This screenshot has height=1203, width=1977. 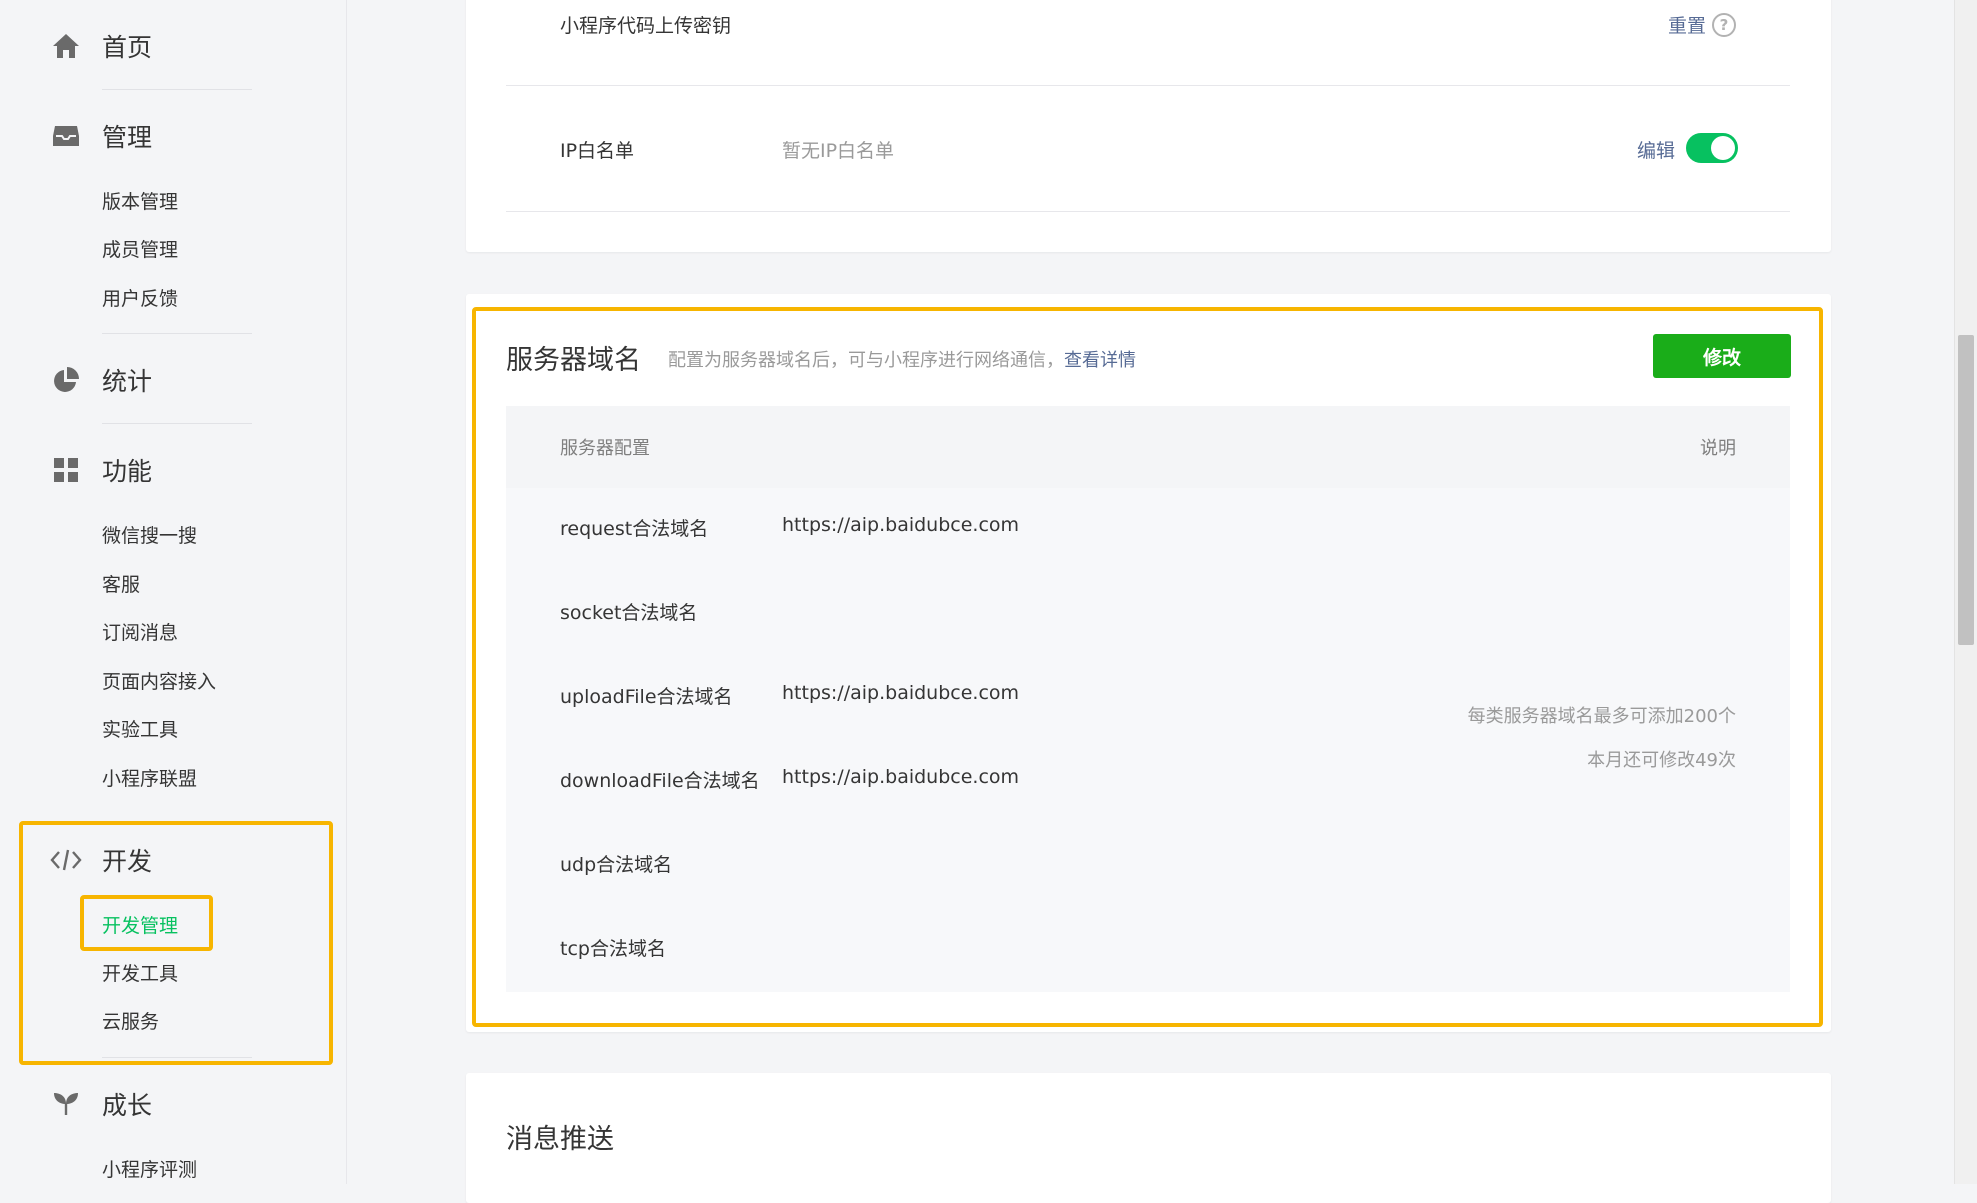 What do you see at coordinates (1712, 148) in the screenshot?
I see `ip-whitelist-toggle` at bounding box center [1712, 148].